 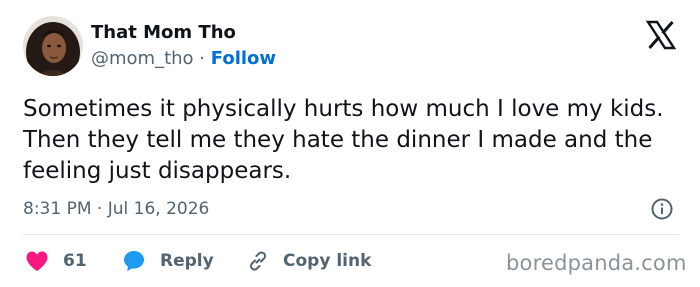 I want to click on info-icon, so click(x=662, y=209).